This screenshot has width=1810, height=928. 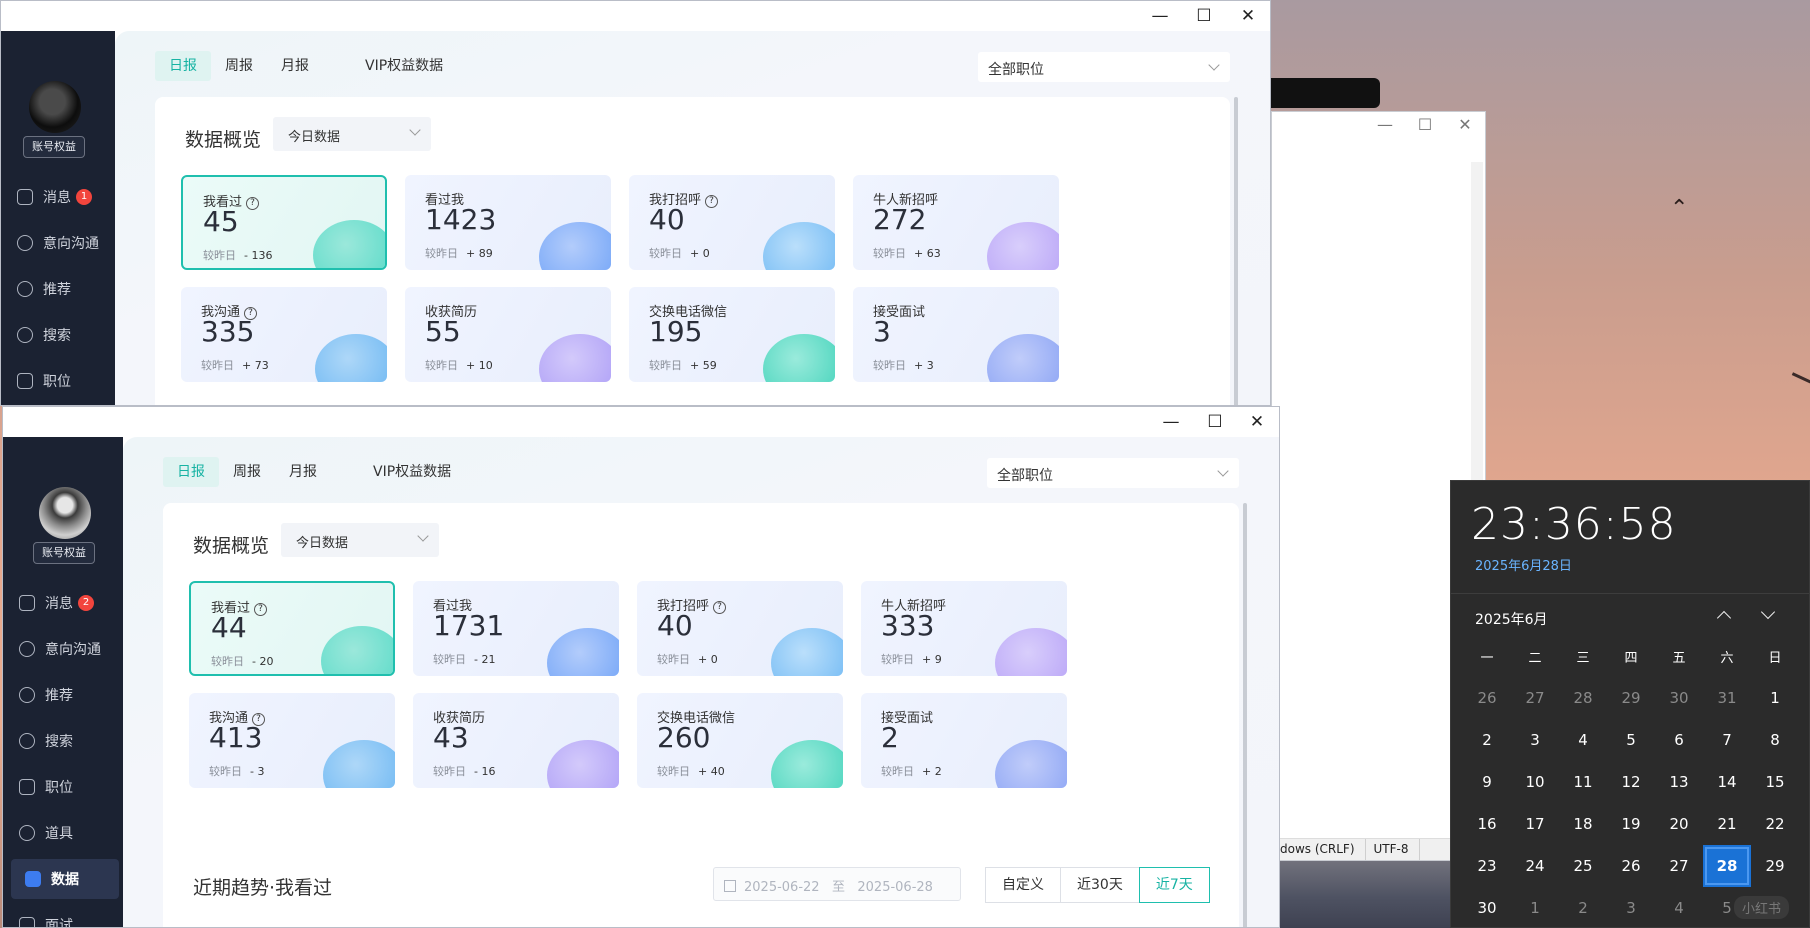 What do you see at coordinates (1100, 885) in the screenshot?
I see `last-30-days-button: 近30天` at bounding box center [1100, 885].